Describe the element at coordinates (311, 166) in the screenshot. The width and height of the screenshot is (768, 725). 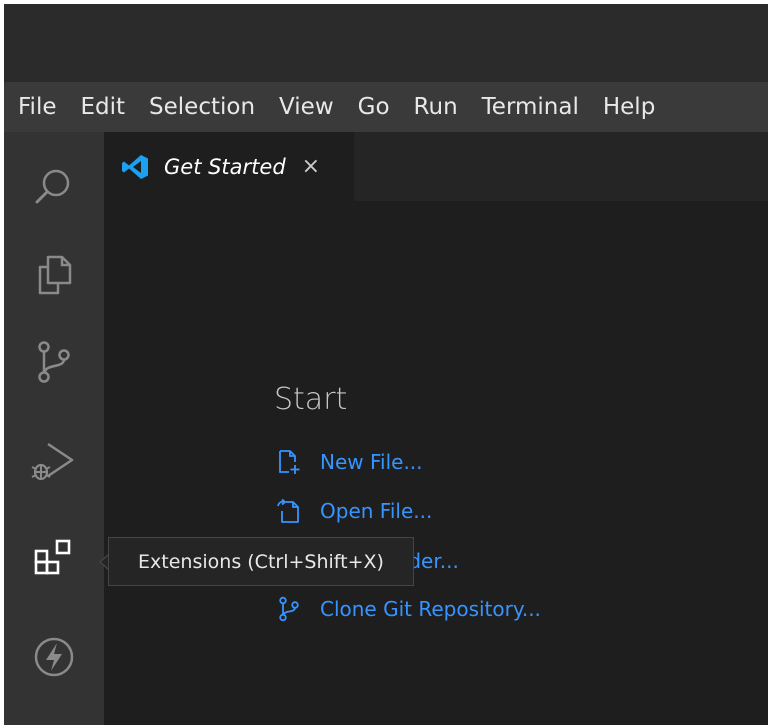
I see `close-icon: ×` at that location.